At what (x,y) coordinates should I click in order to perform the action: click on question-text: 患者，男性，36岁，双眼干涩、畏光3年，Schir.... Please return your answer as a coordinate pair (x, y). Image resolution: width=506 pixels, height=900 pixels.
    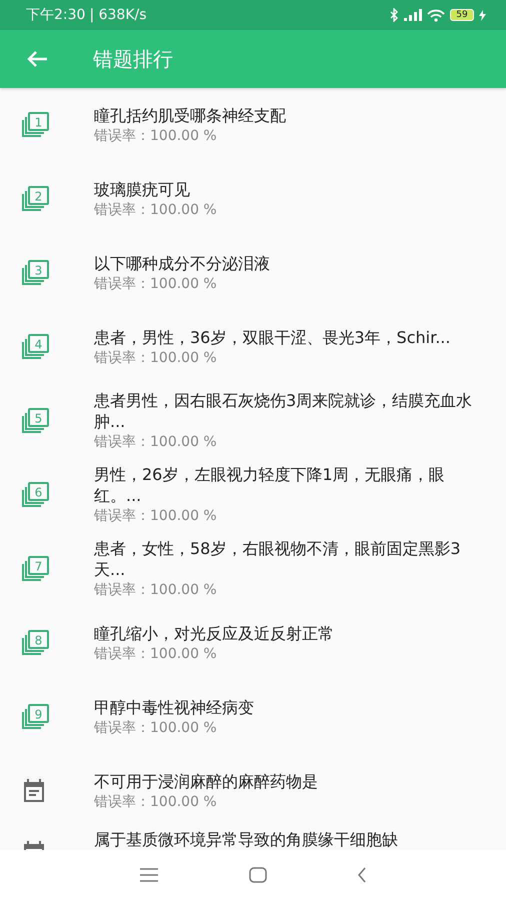
    Looking at the image, I should click on (273, 337).